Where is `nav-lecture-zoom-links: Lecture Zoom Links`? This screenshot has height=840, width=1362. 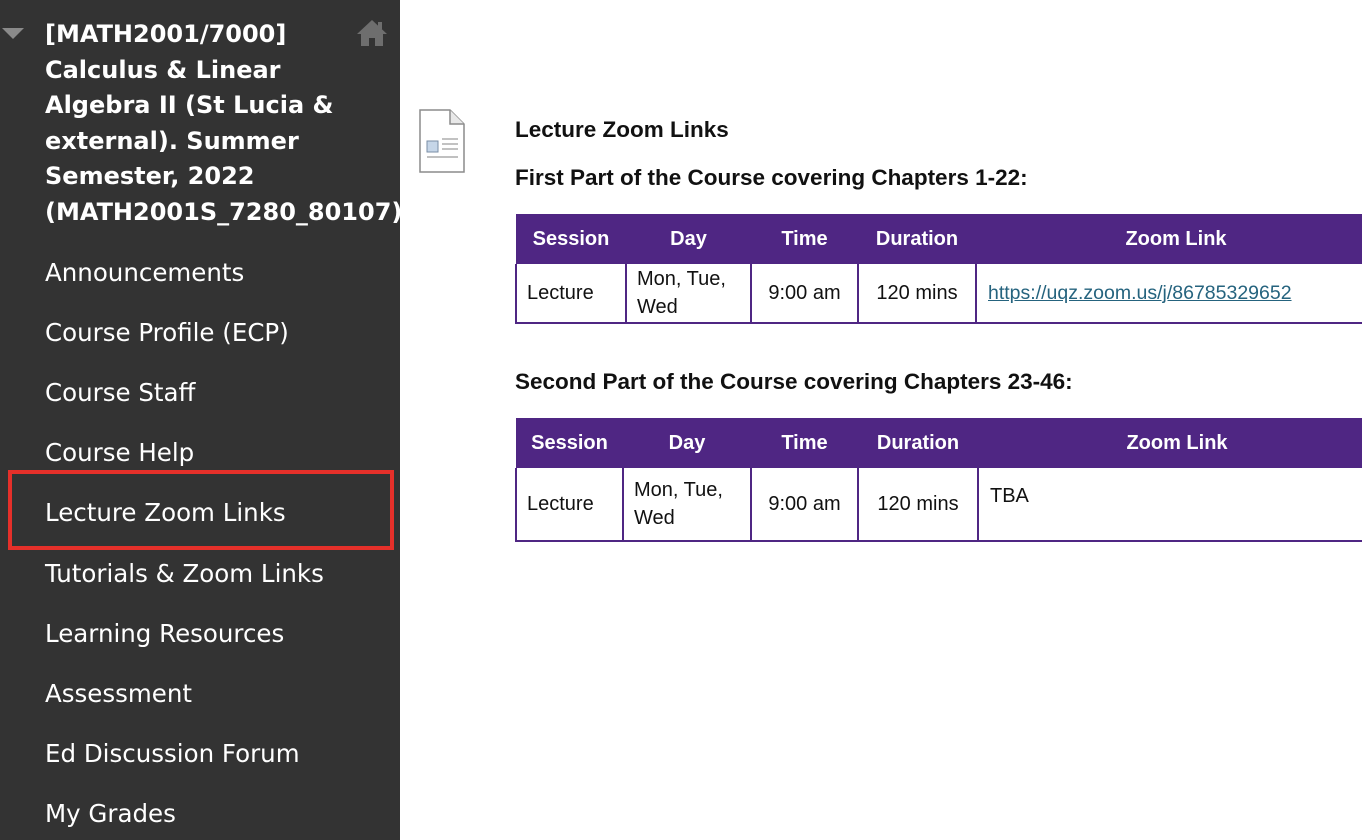
nav-lecture-zoom-links: Lecture Zoom Links is located at coordinates (165, 513).